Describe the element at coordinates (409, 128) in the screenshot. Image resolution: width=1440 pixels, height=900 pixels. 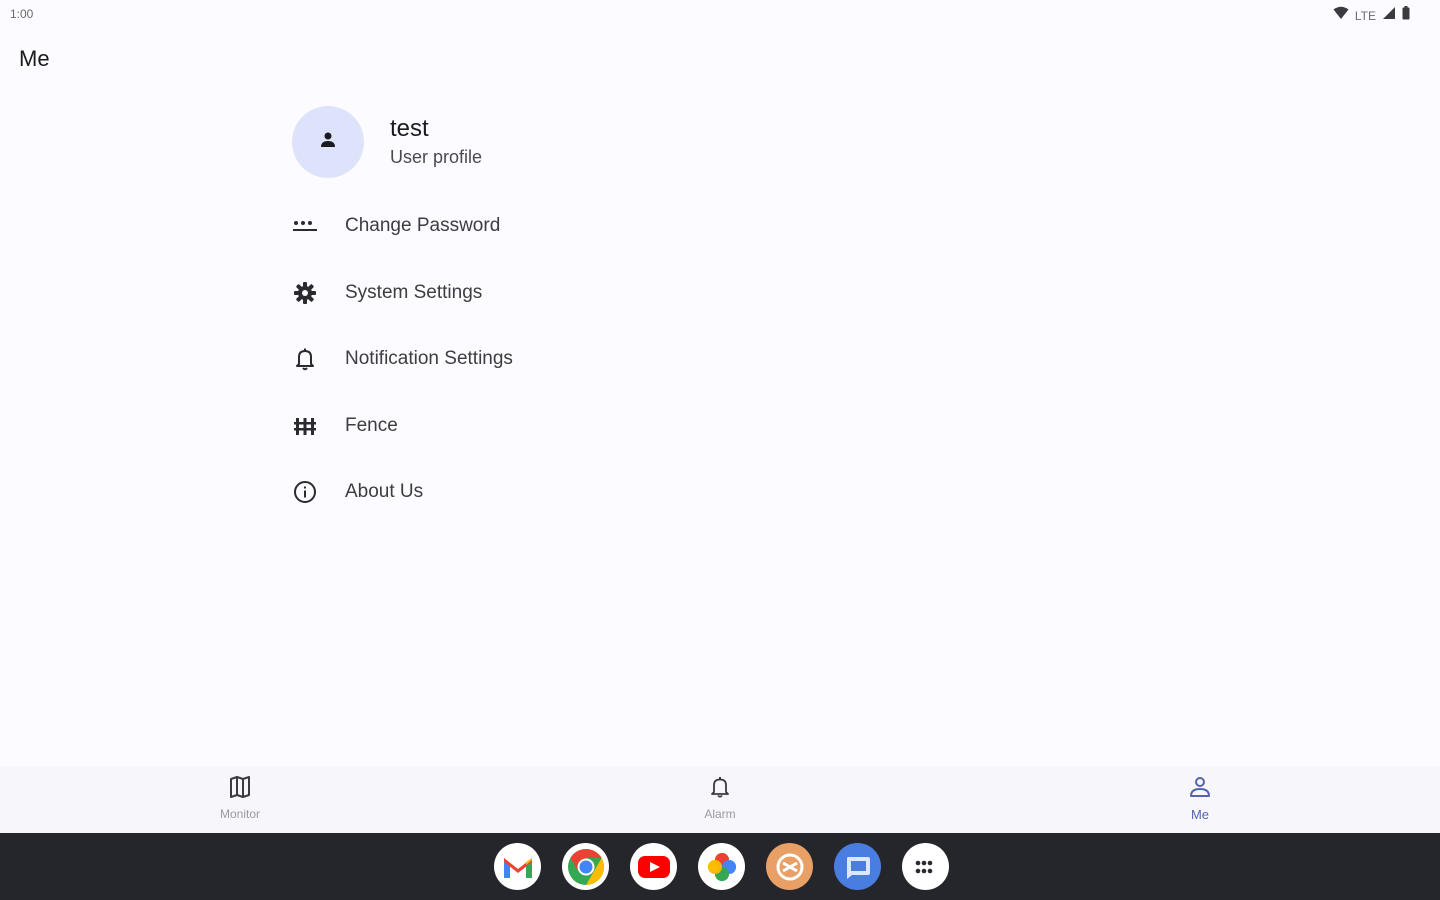
I see `profile-name: test` at that location.